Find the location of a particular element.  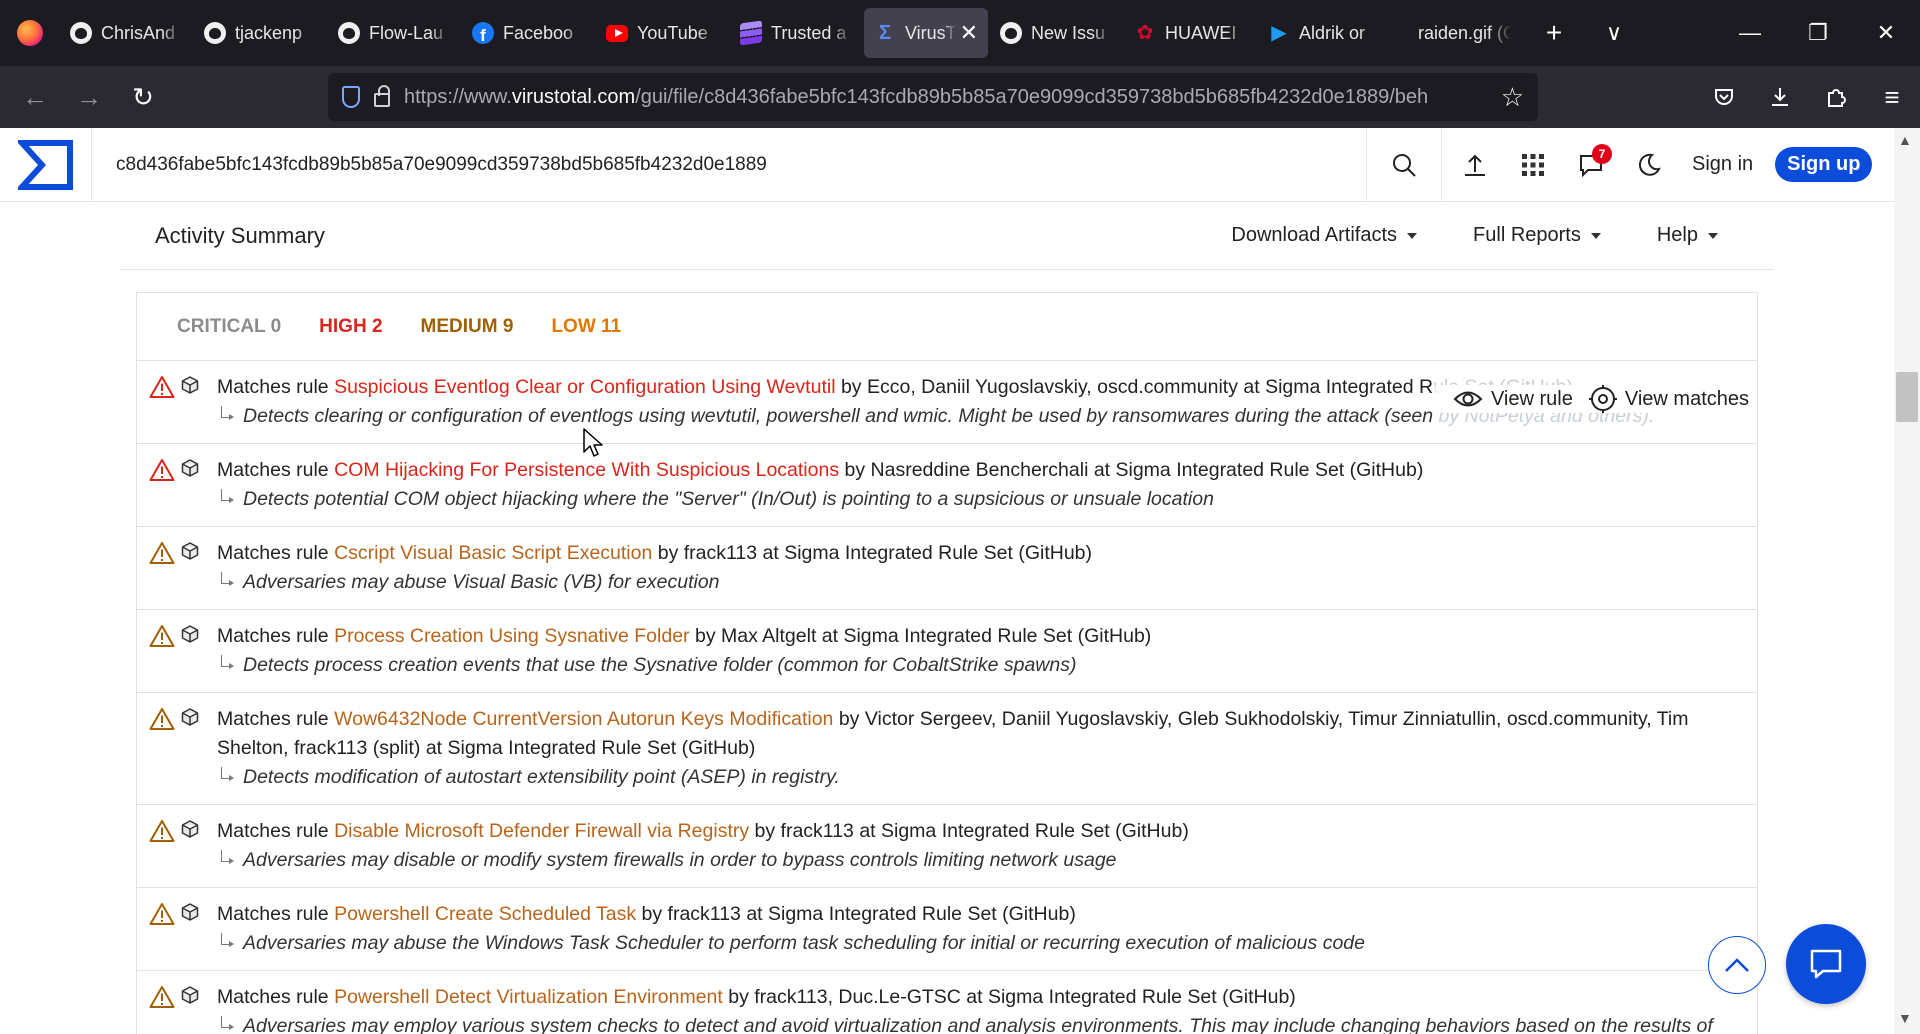

close-tab-icon: ✕ is located at coordinates (969, 33).